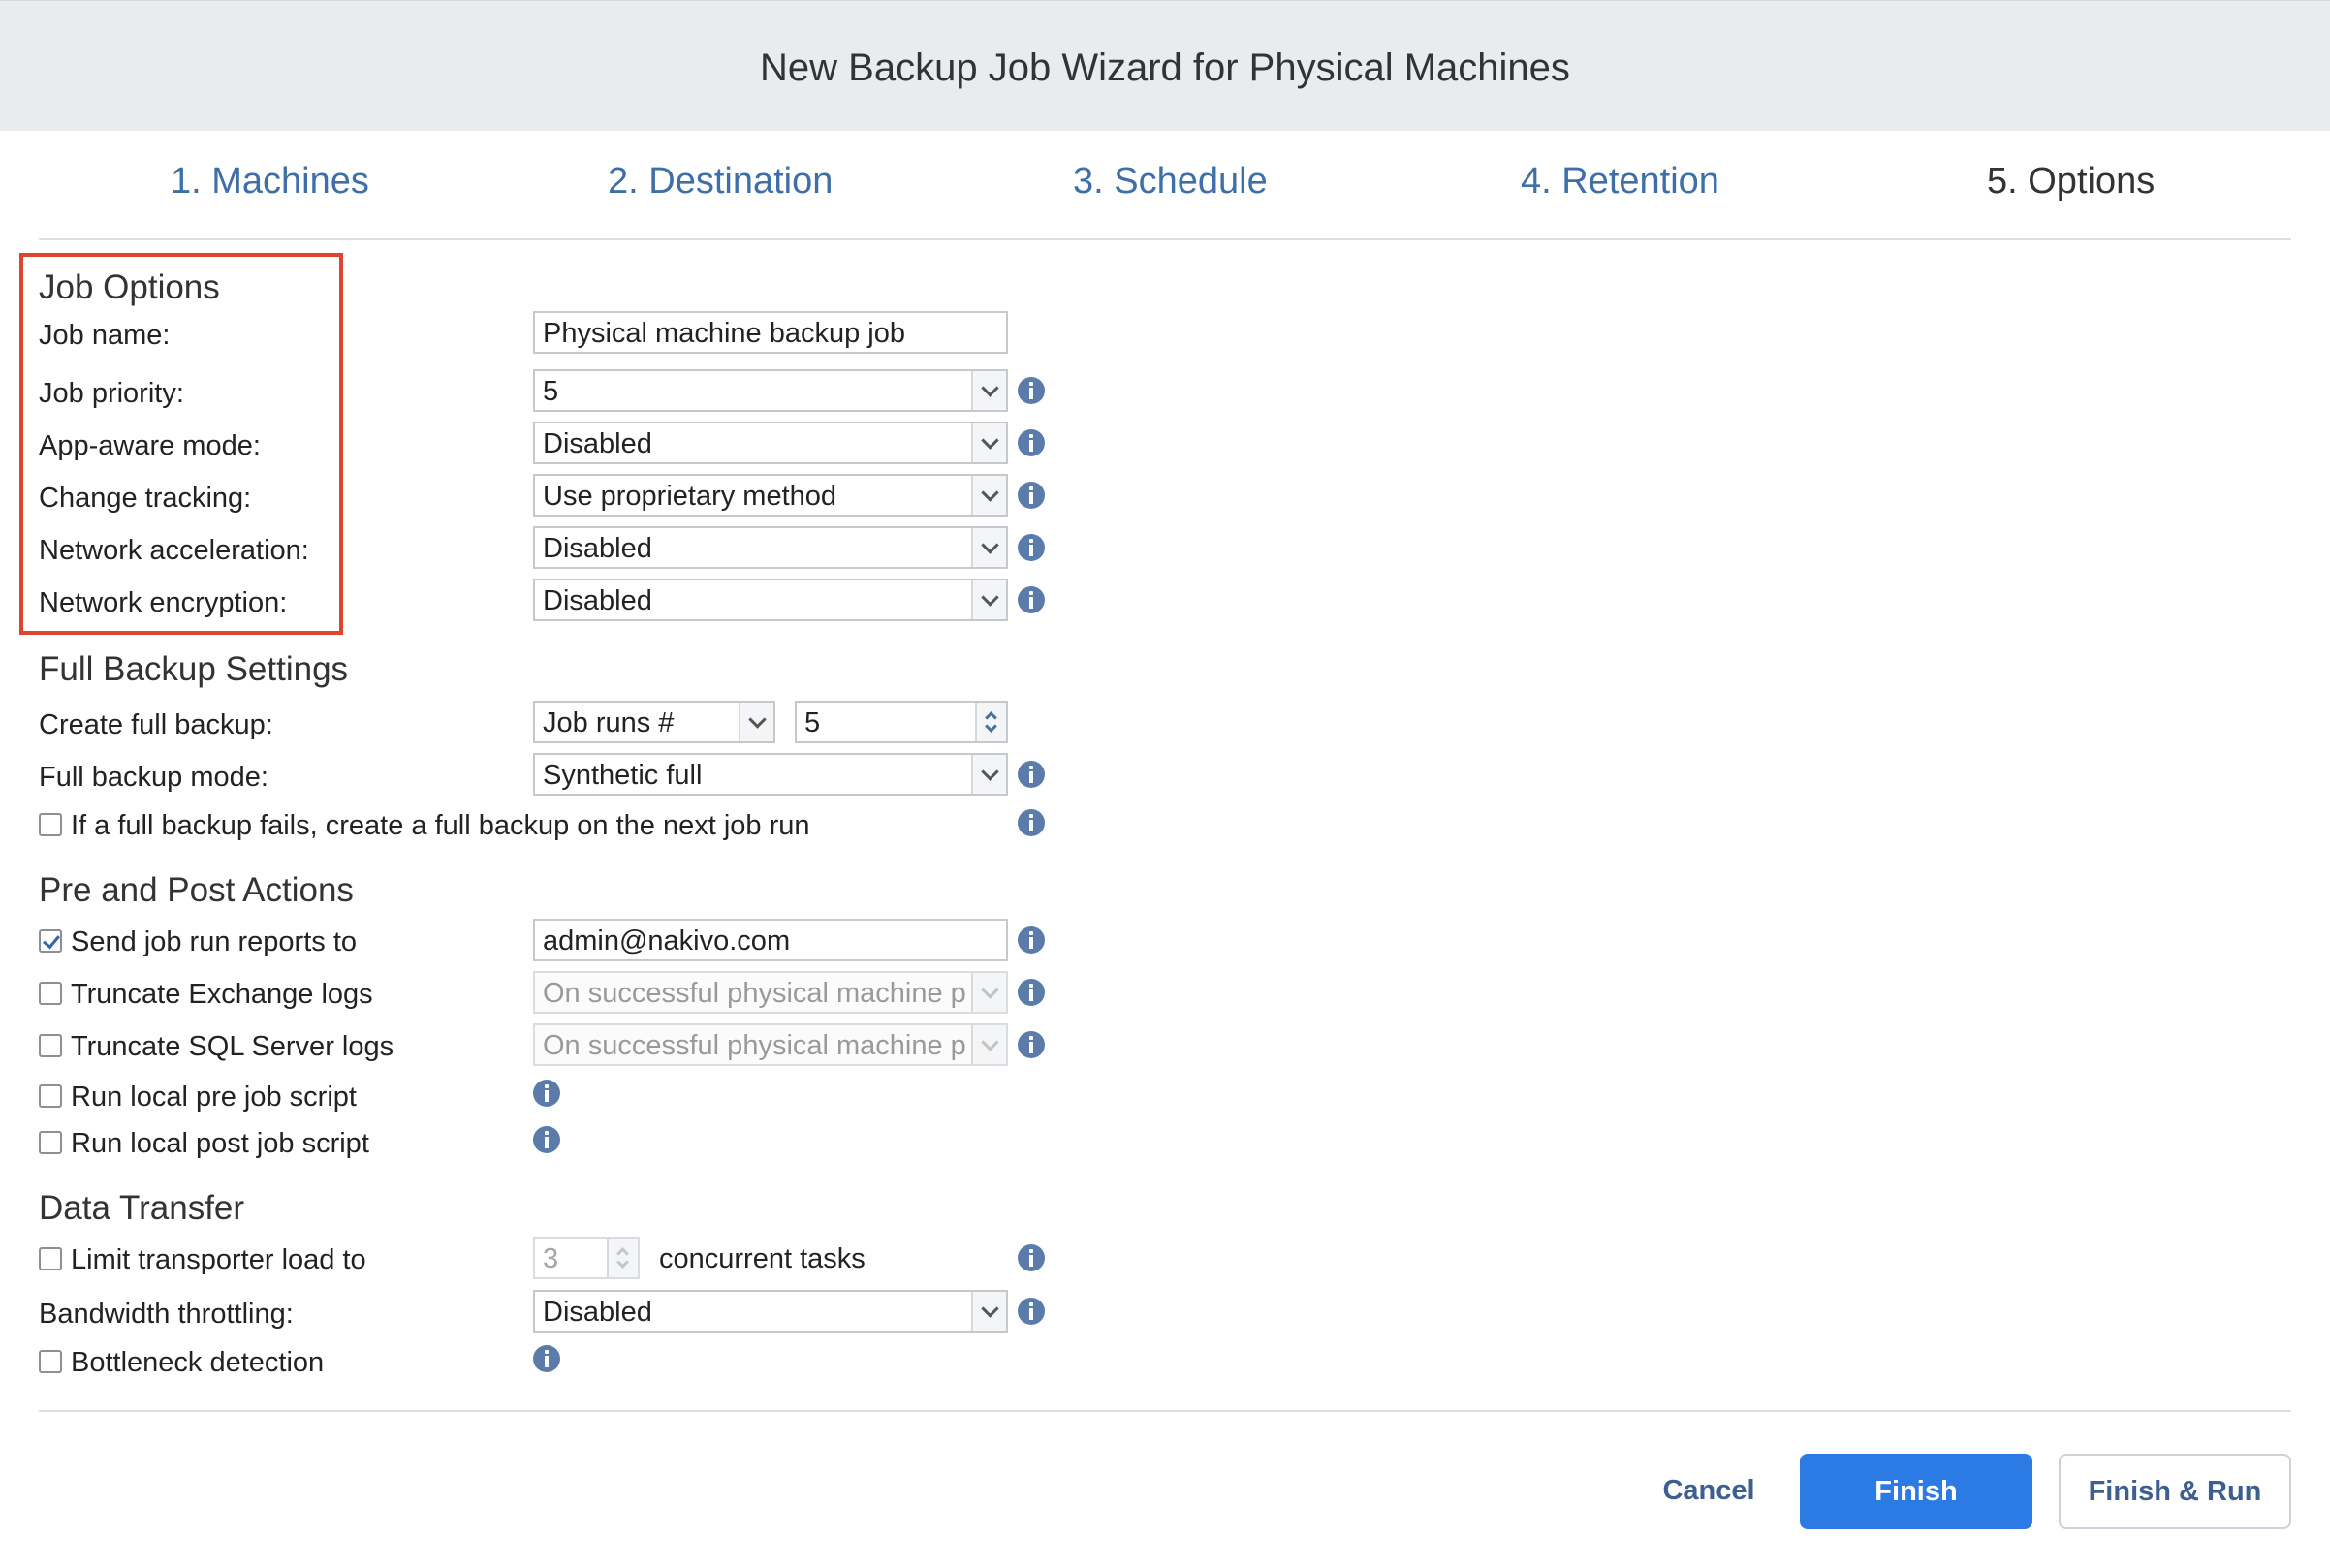 This screenshot has height=1568, width=2330. I want to click on pre-job-script-checkbox, so click(51, 1096).